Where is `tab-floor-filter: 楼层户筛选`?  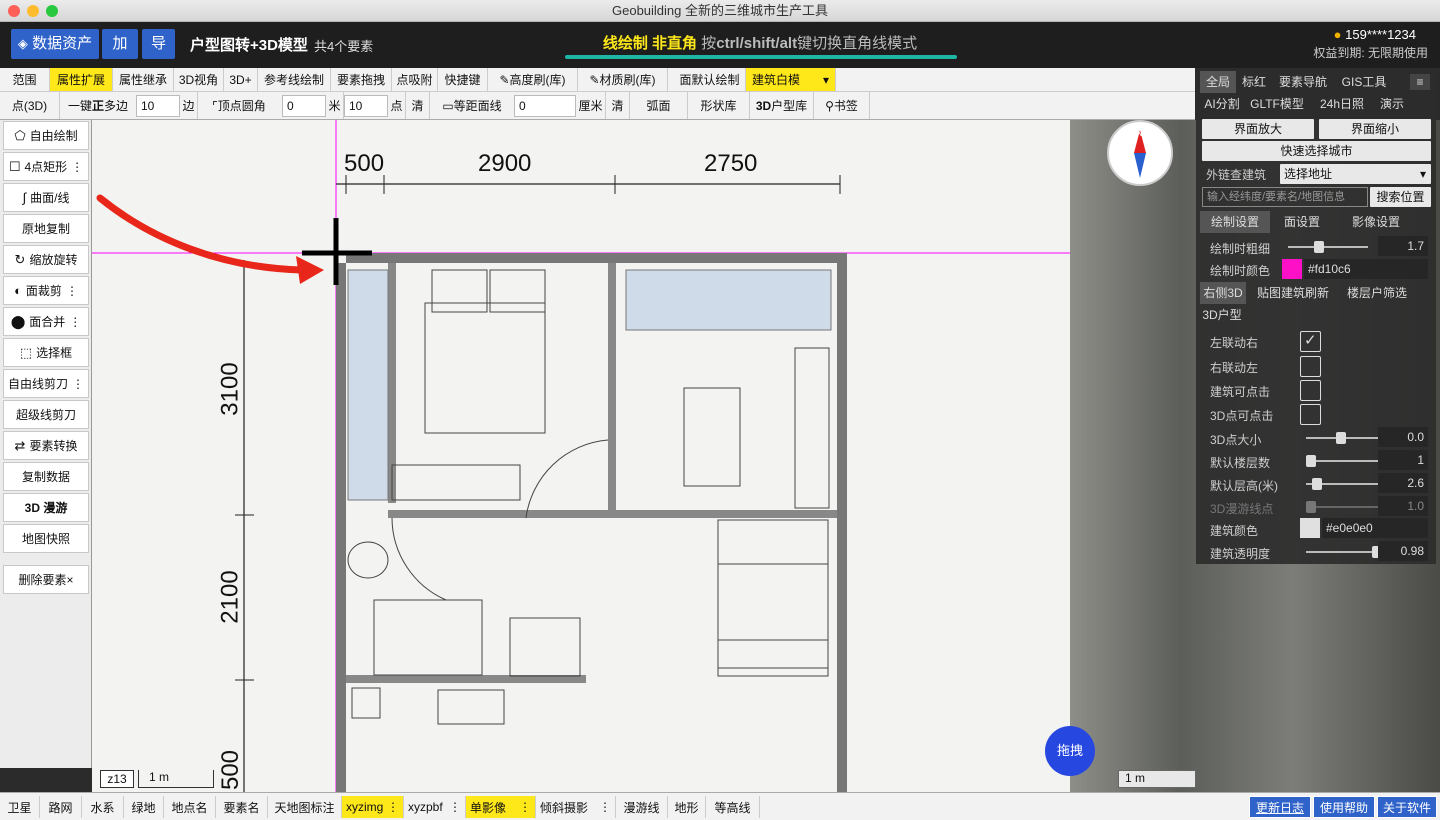 tab-floor-filter: 楼层户筛选 is located at coordinates (1377, 293).